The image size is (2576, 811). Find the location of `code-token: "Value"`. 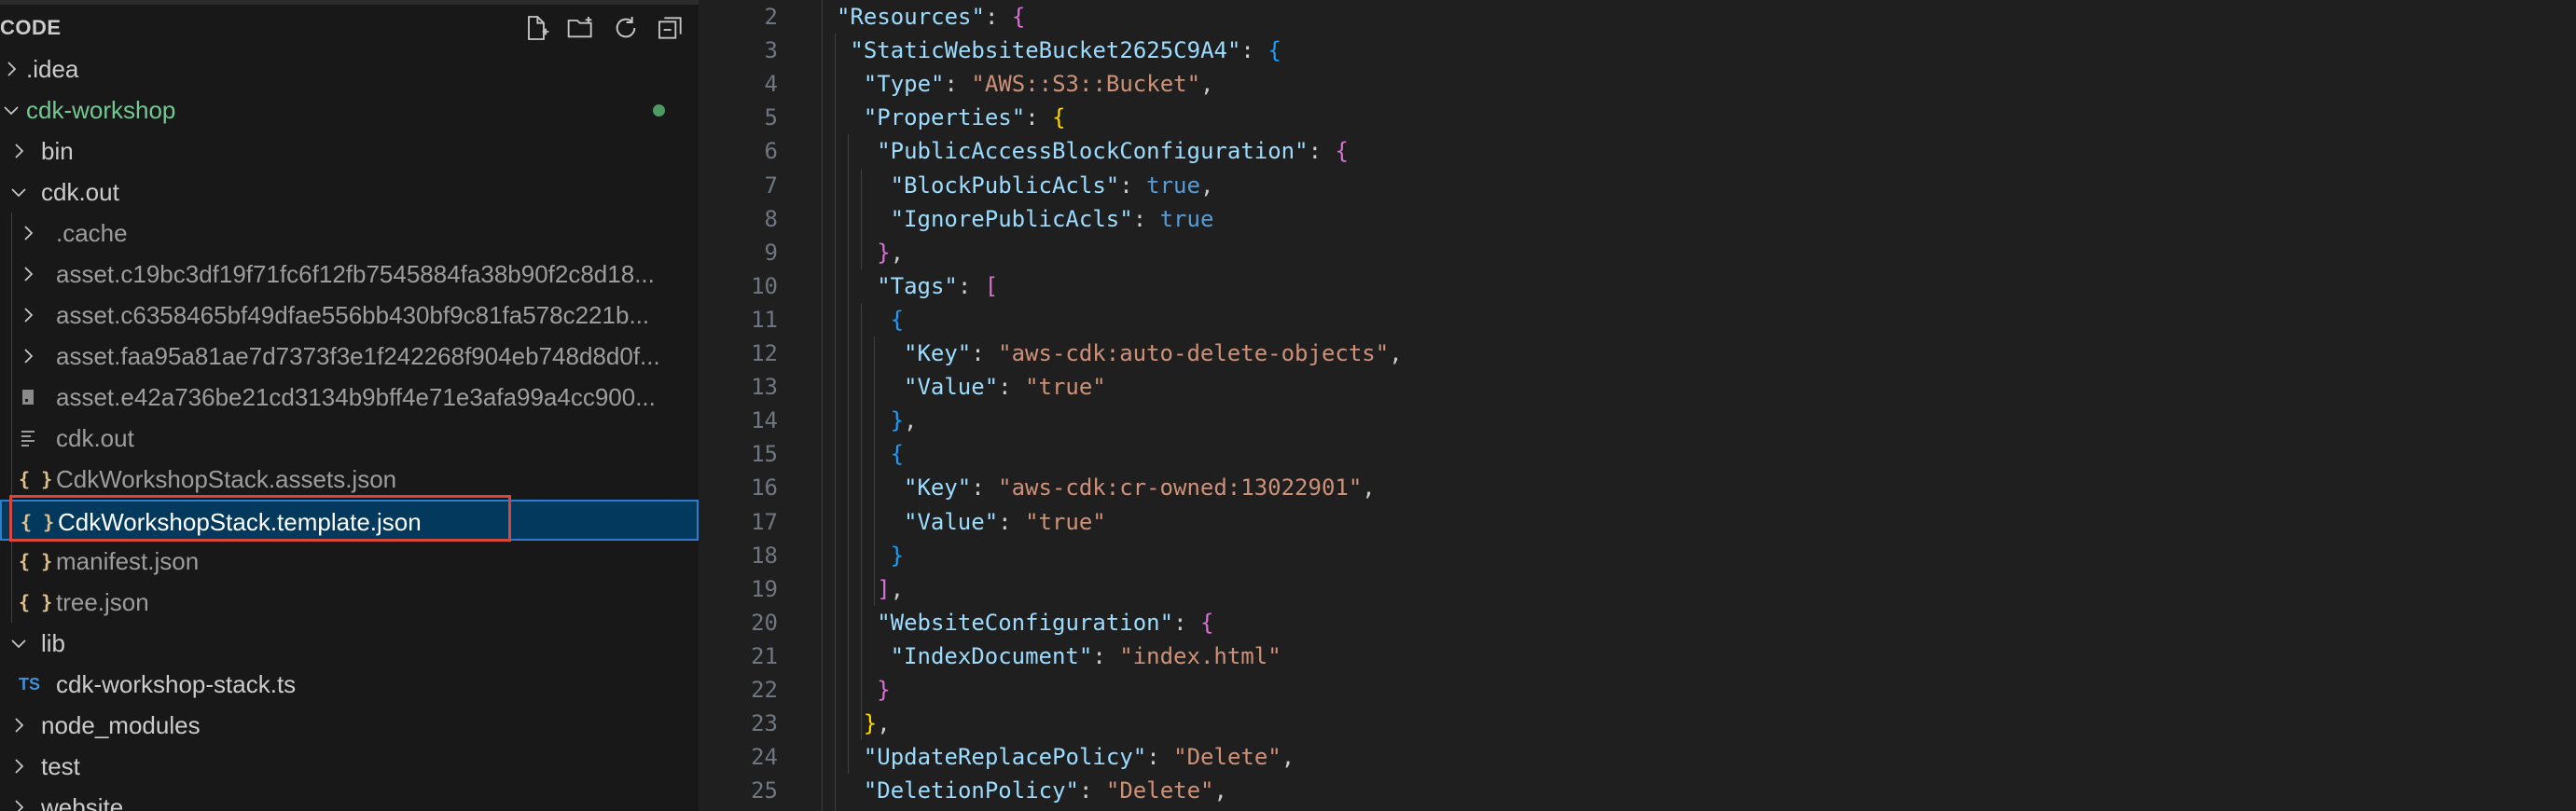

code-token: "Value" is located at coordinates (951, 387).